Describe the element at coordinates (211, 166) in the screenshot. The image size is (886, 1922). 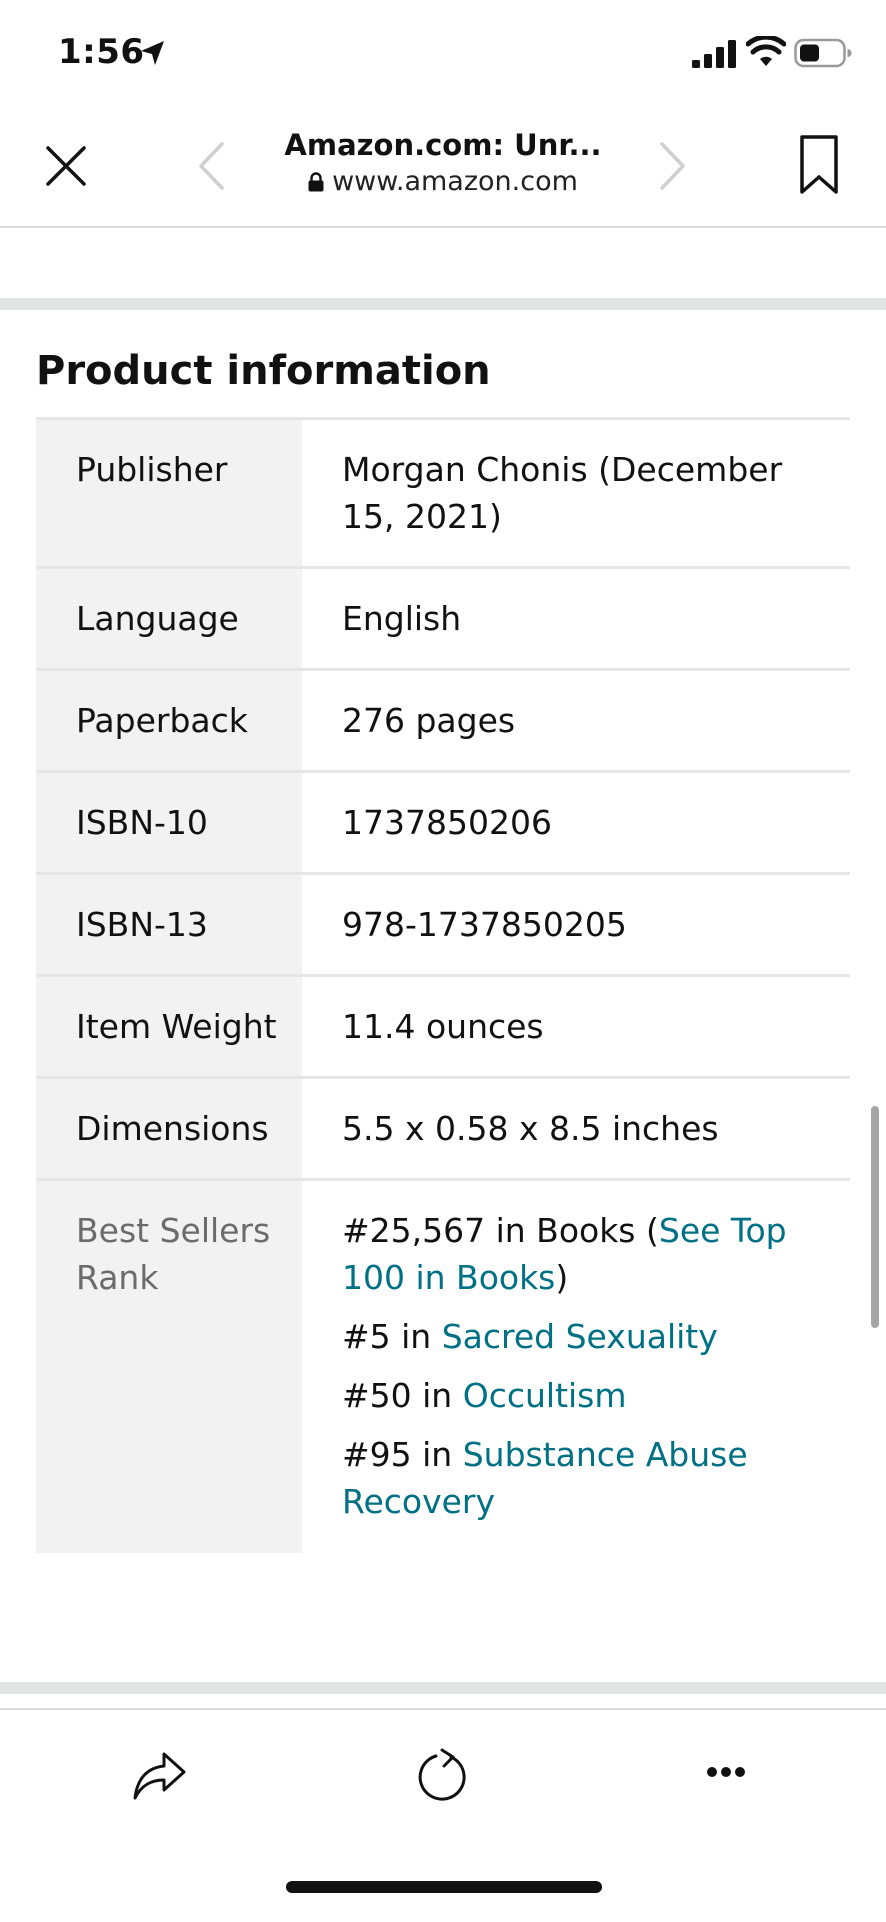
I see `back-chevron-icon` at that location.